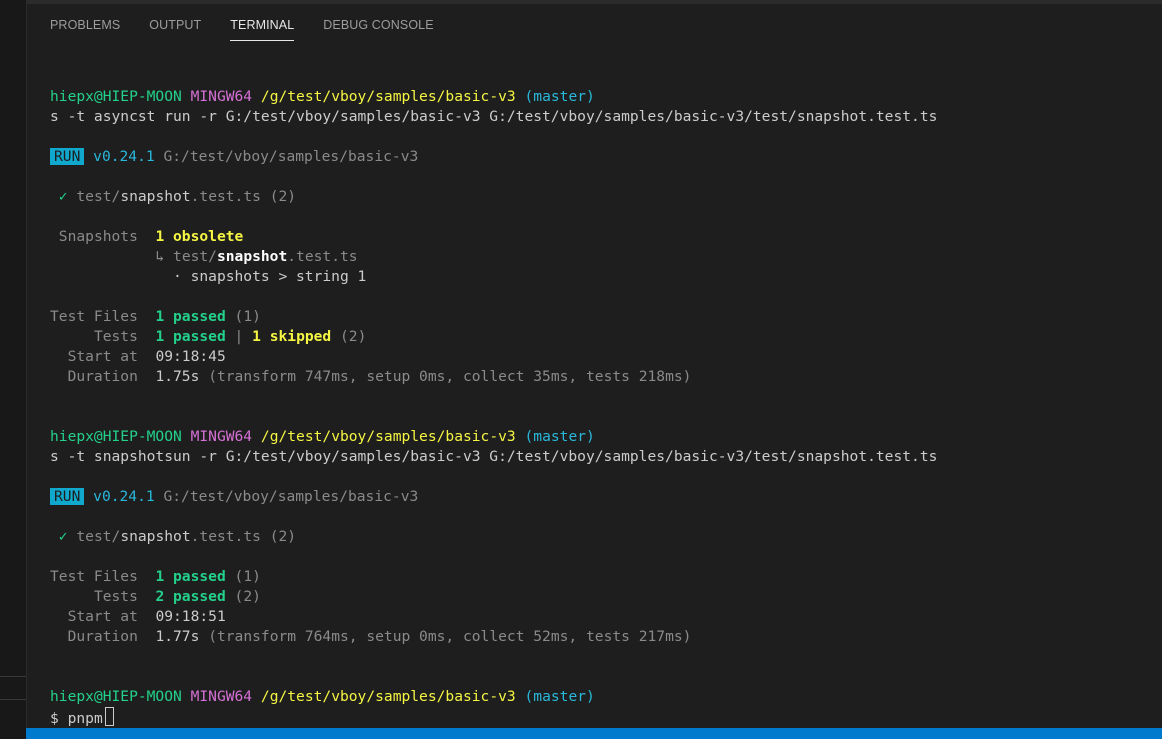 The height and width of the screenshot is (739, 1162). Describe the element at coordinates (175, 22) in the screenshot. I see `tab-output: OUTPUT` at that location.